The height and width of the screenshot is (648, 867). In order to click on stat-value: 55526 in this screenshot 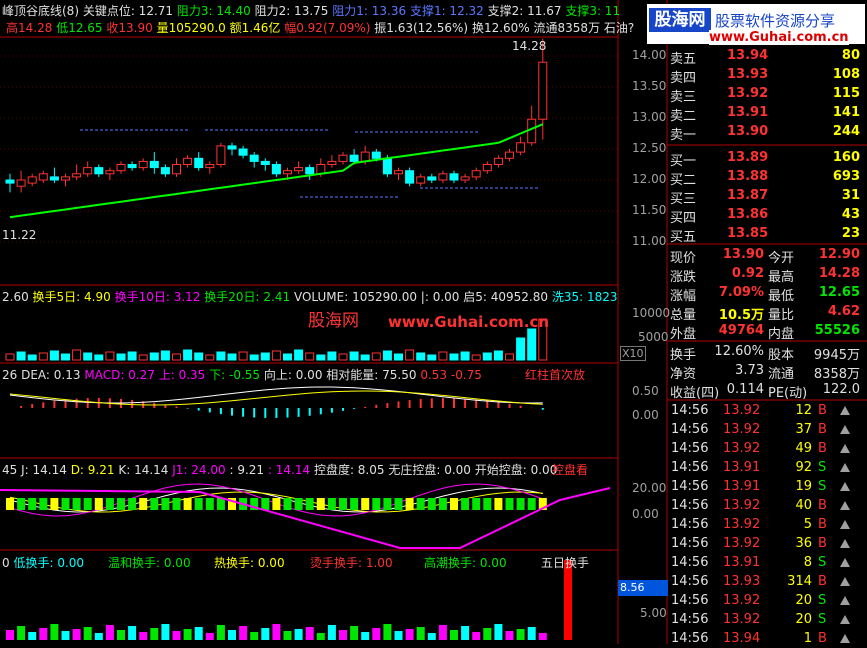, I will do `click(837, 330)`.